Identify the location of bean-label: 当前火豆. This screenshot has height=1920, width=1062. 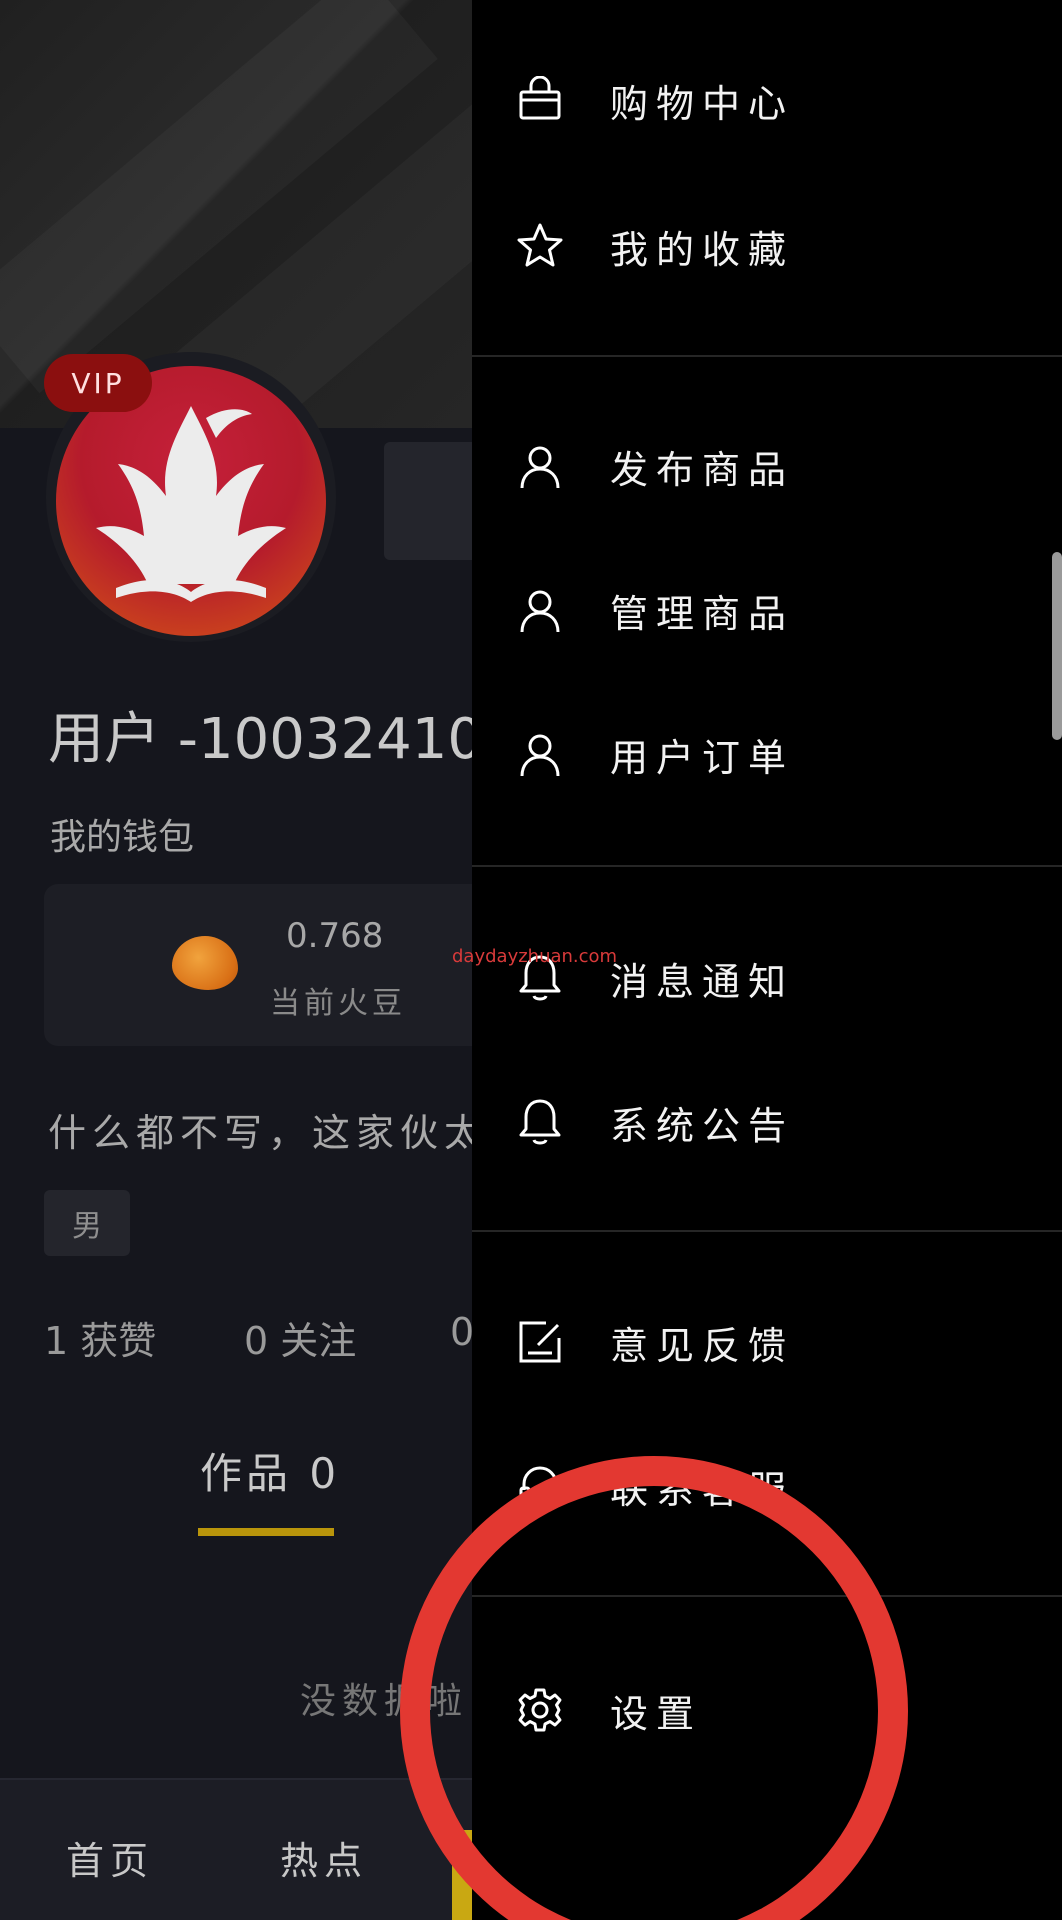
(338, 1003).